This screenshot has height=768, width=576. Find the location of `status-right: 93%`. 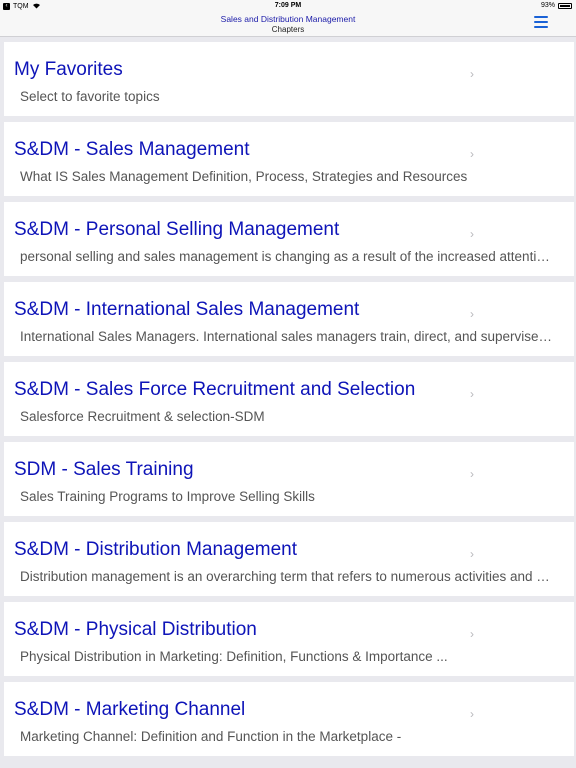

status-right: 93% is located at coordinates (556, 5).